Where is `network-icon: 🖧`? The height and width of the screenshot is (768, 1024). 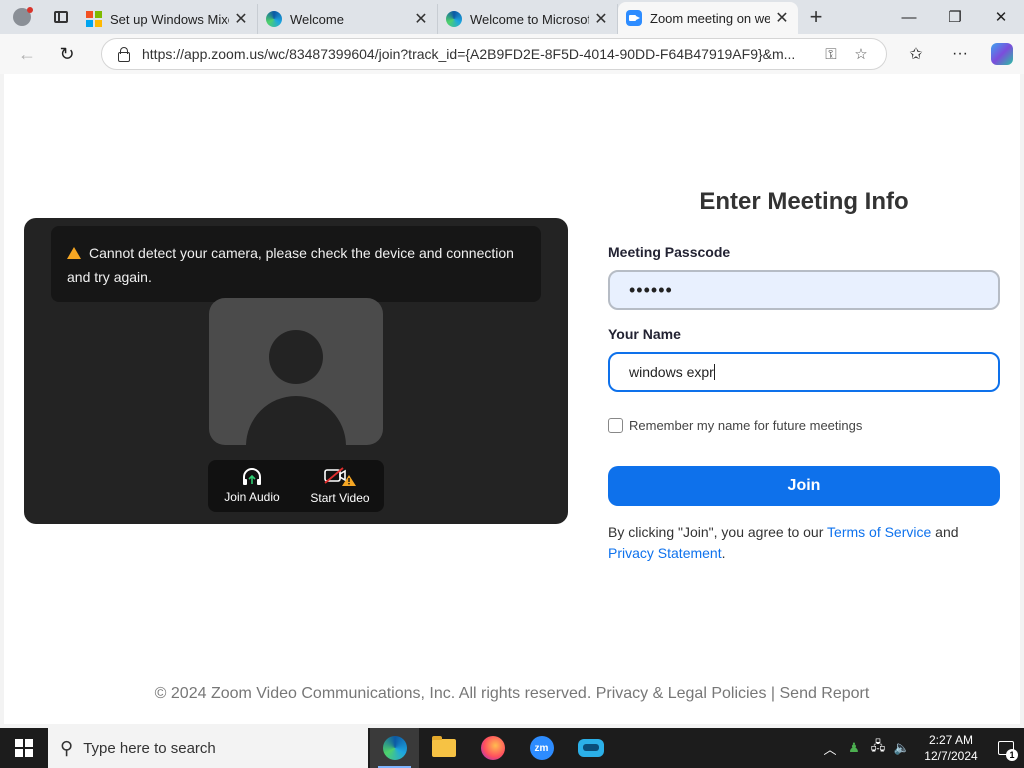
network-icon: 🖧 is located at coordinates (878, 748).